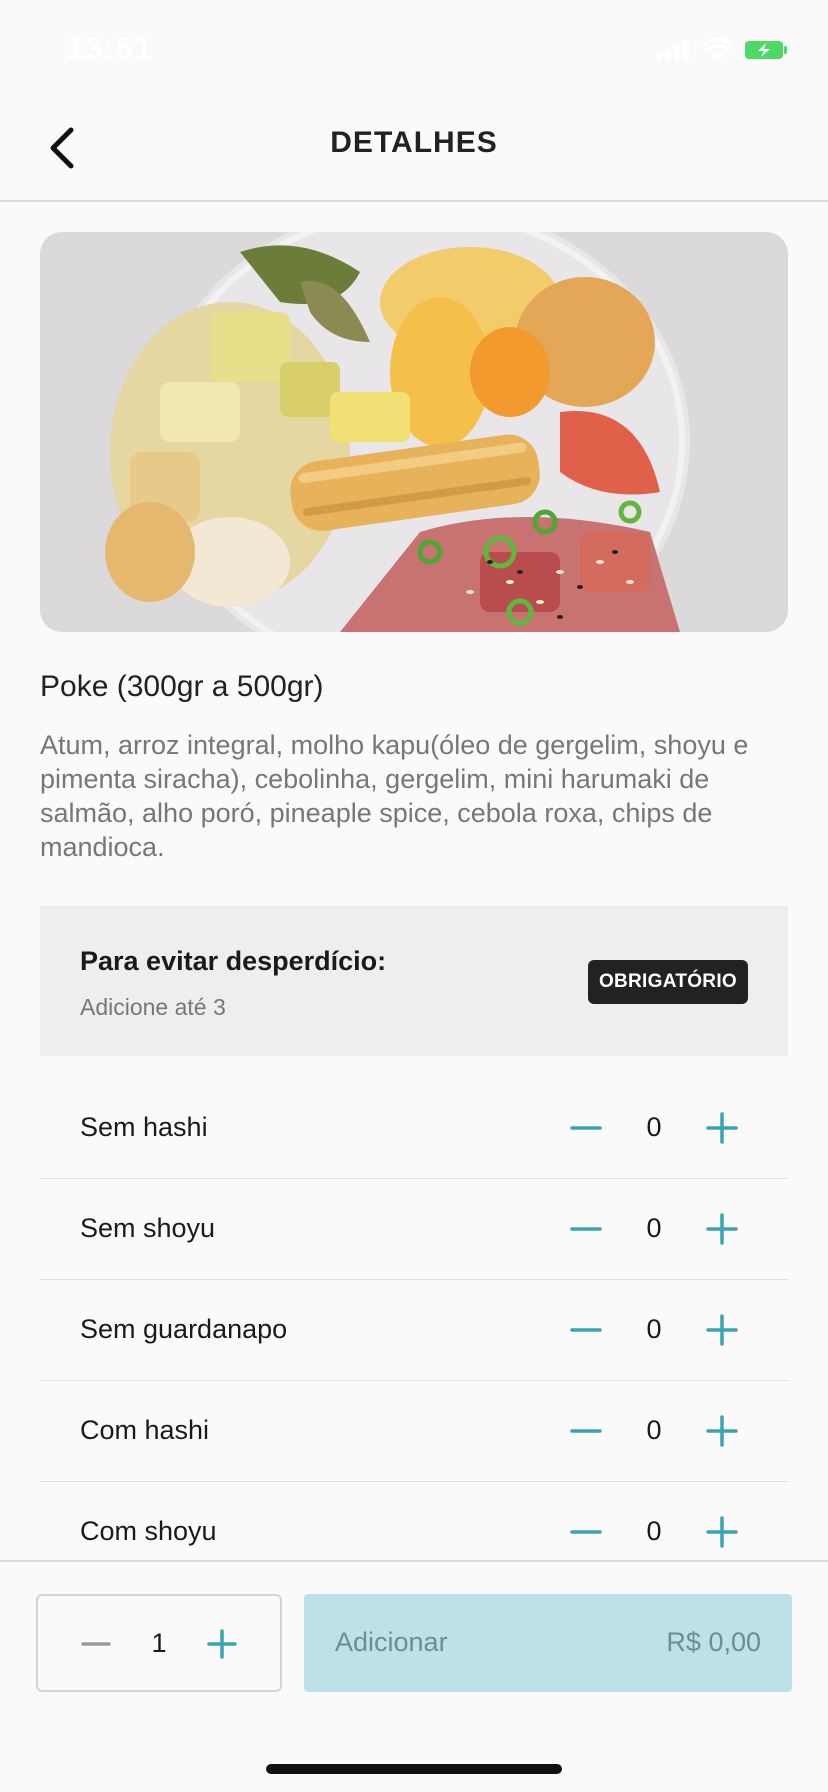 Image resolution: width=828 pixels, height=1792 pixels. What do you see at coordinates (672, 50) in the screenshot?
I see `signal-icon` at bounding box center [672, 50].